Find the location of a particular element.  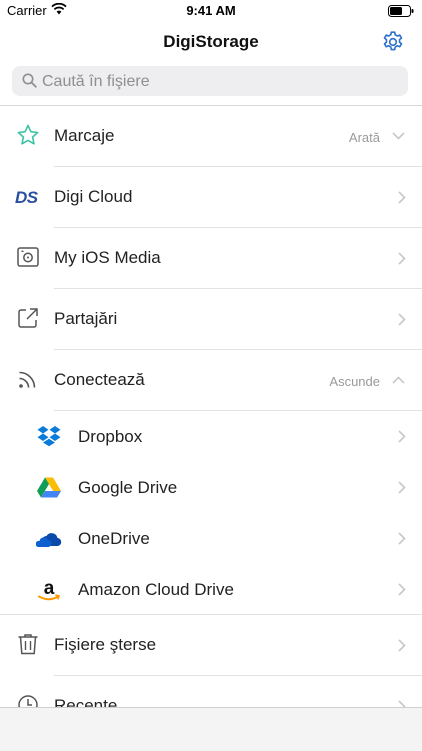

connect-item-onedrive: OneDrive is located at coordinates (211, 538).